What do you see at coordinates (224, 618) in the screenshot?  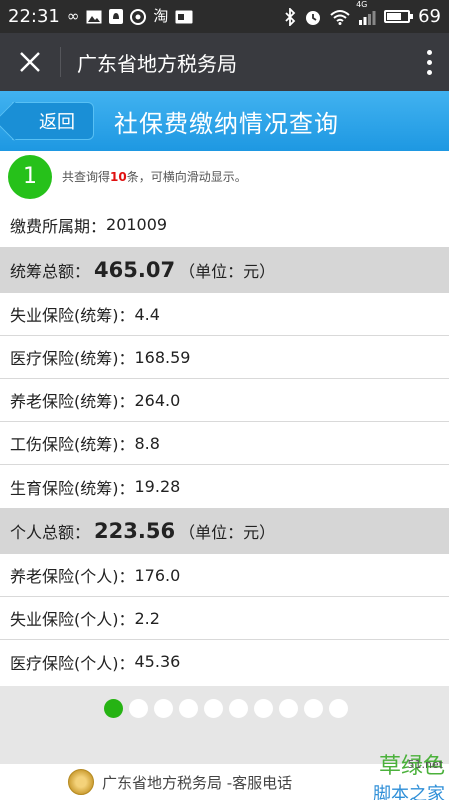 I see `table-row: 失业保险(个人)： 2.2` at bounding box center [224, 618].